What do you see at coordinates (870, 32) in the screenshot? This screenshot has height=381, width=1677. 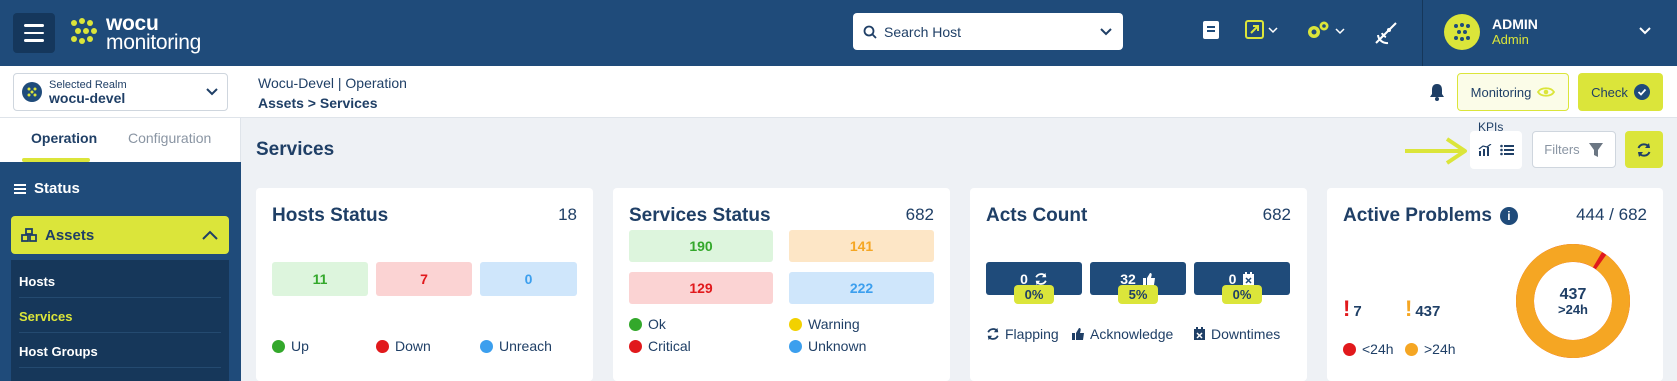 I see `search-icon` at bounding box center [870, 32].